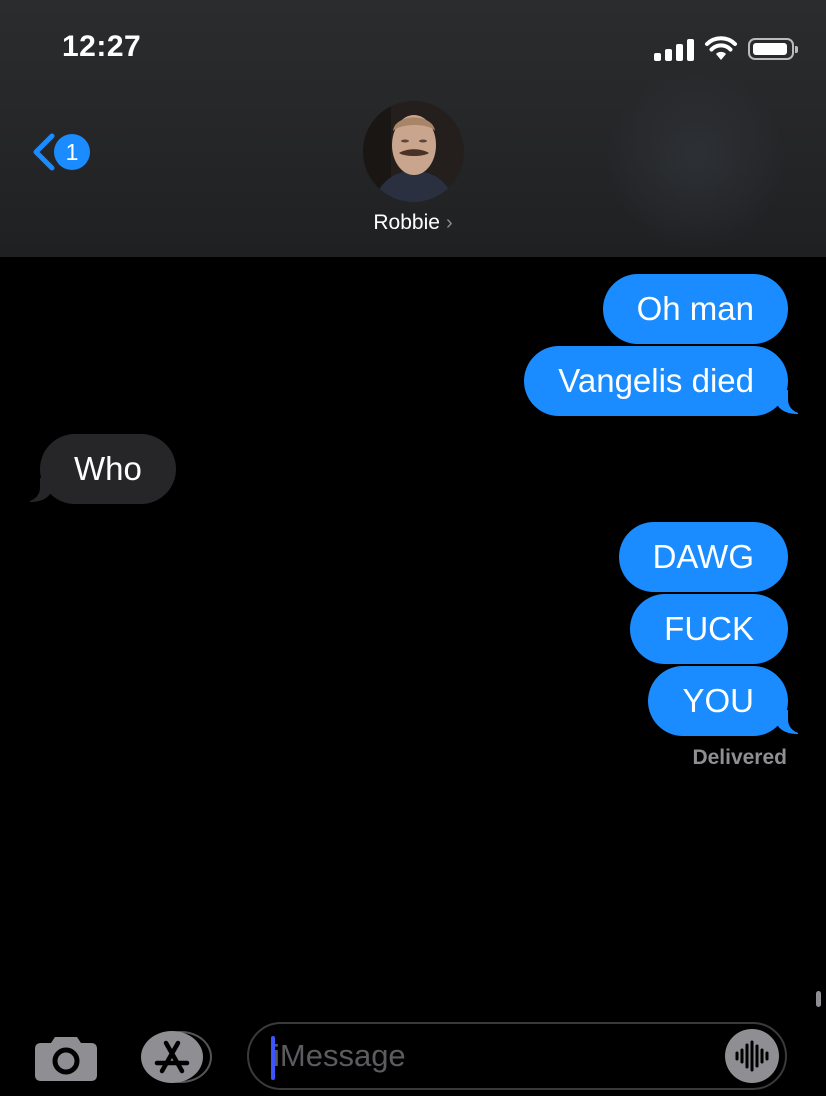 The width and height of the screenshot is (826, 1096). I want to click on audio-record-button, so click(752, 1056).